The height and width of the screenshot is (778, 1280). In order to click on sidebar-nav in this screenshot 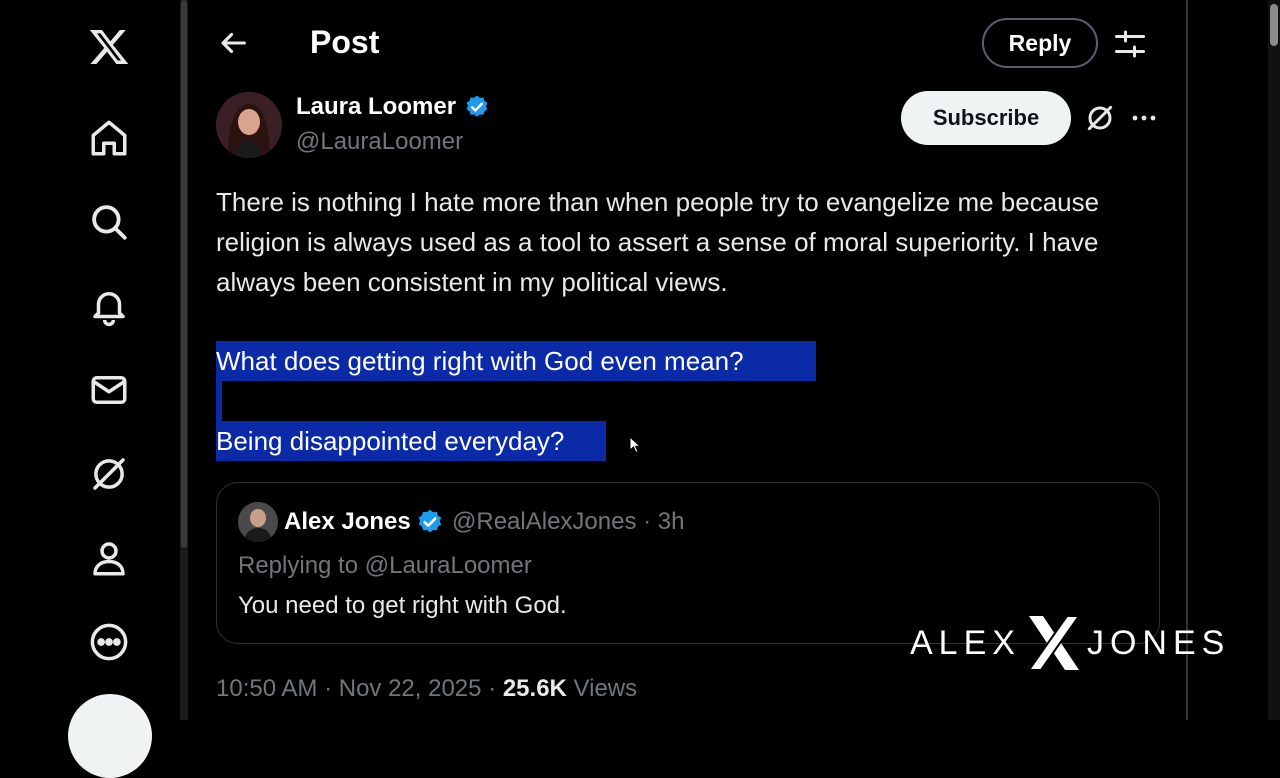, I will do `click(90, 360)`.